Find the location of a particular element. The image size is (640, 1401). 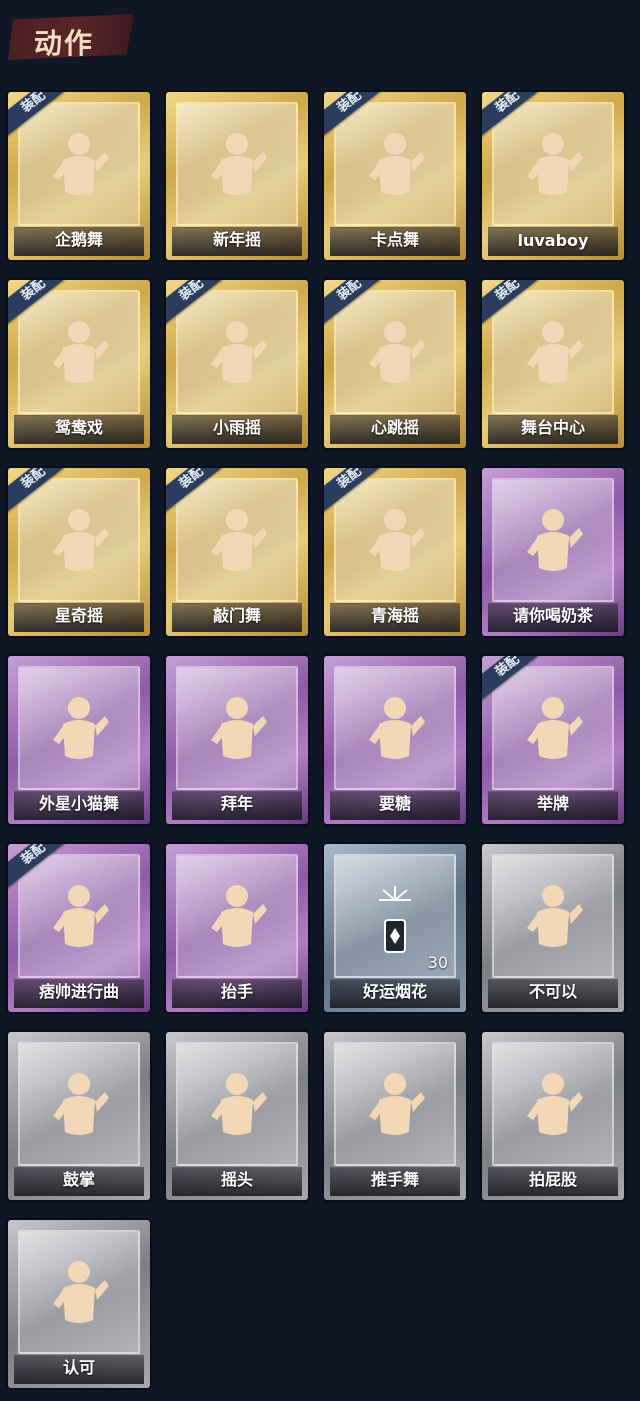

emote-card: 举牌 装配 is located at coordinates (553, 740).